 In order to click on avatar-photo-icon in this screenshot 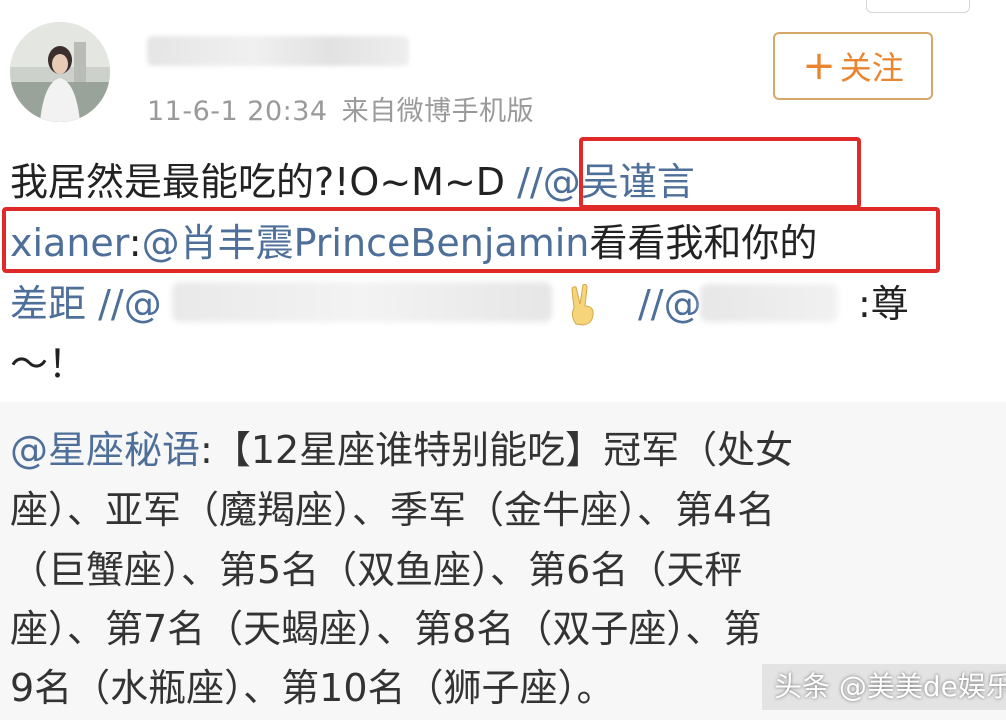, I will do `click(60, 72)`.